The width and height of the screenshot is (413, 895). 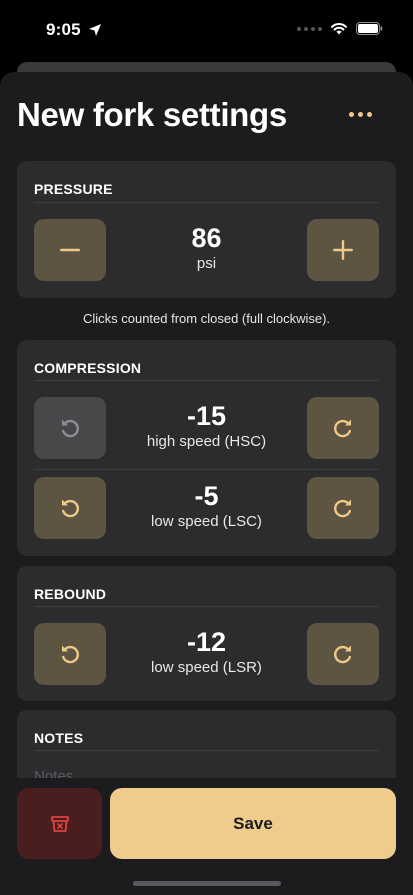 I want to click on decrease-pressure-button, so click(x=70, y=250).